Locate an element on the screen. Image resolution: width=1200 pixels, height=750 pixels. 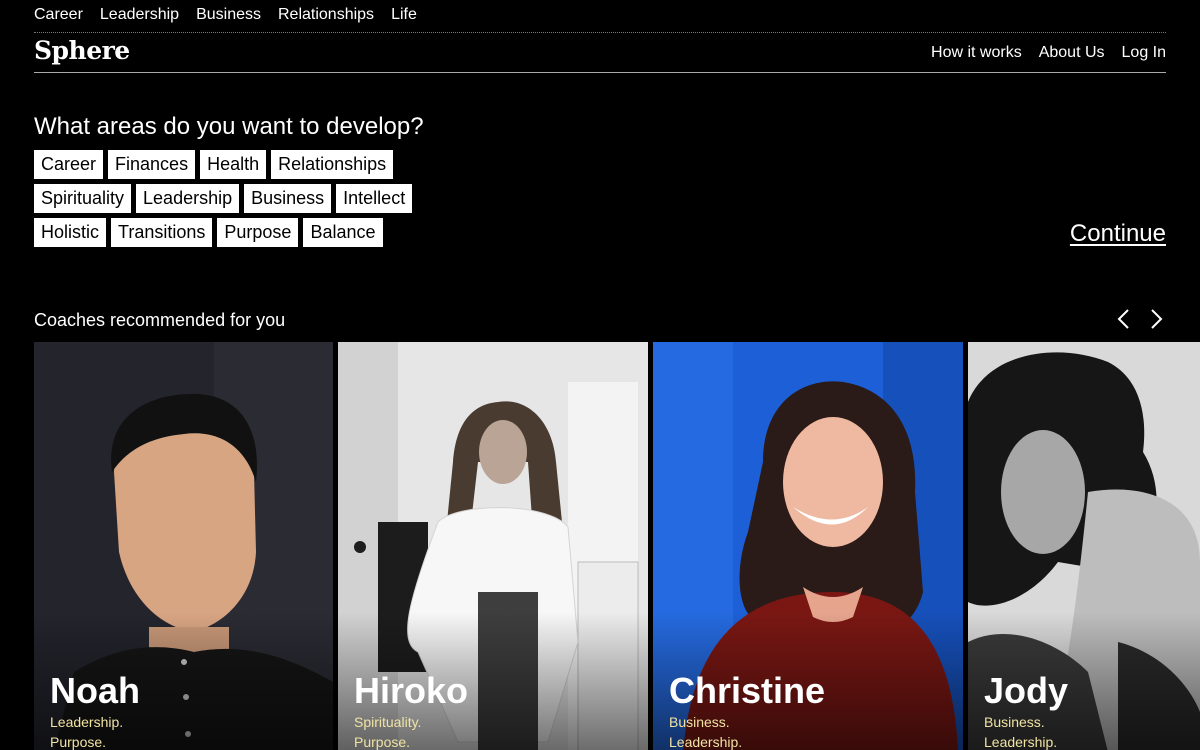
coach-card-christine: Christine Business. Leadership. is located at coordinates (808, 546).